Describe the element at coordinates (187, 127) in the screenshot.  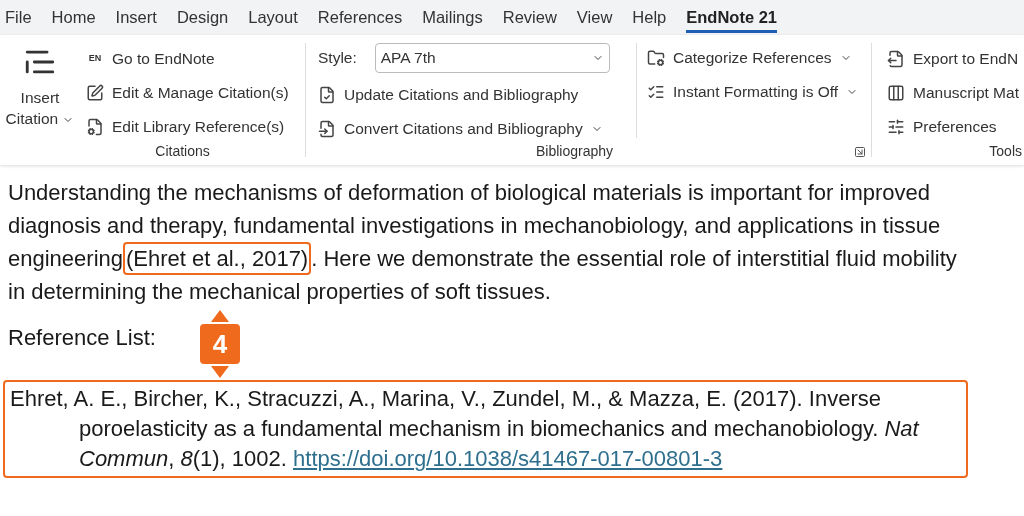
I see `ribbon-command: Edit Library Reference(s)` at that location.